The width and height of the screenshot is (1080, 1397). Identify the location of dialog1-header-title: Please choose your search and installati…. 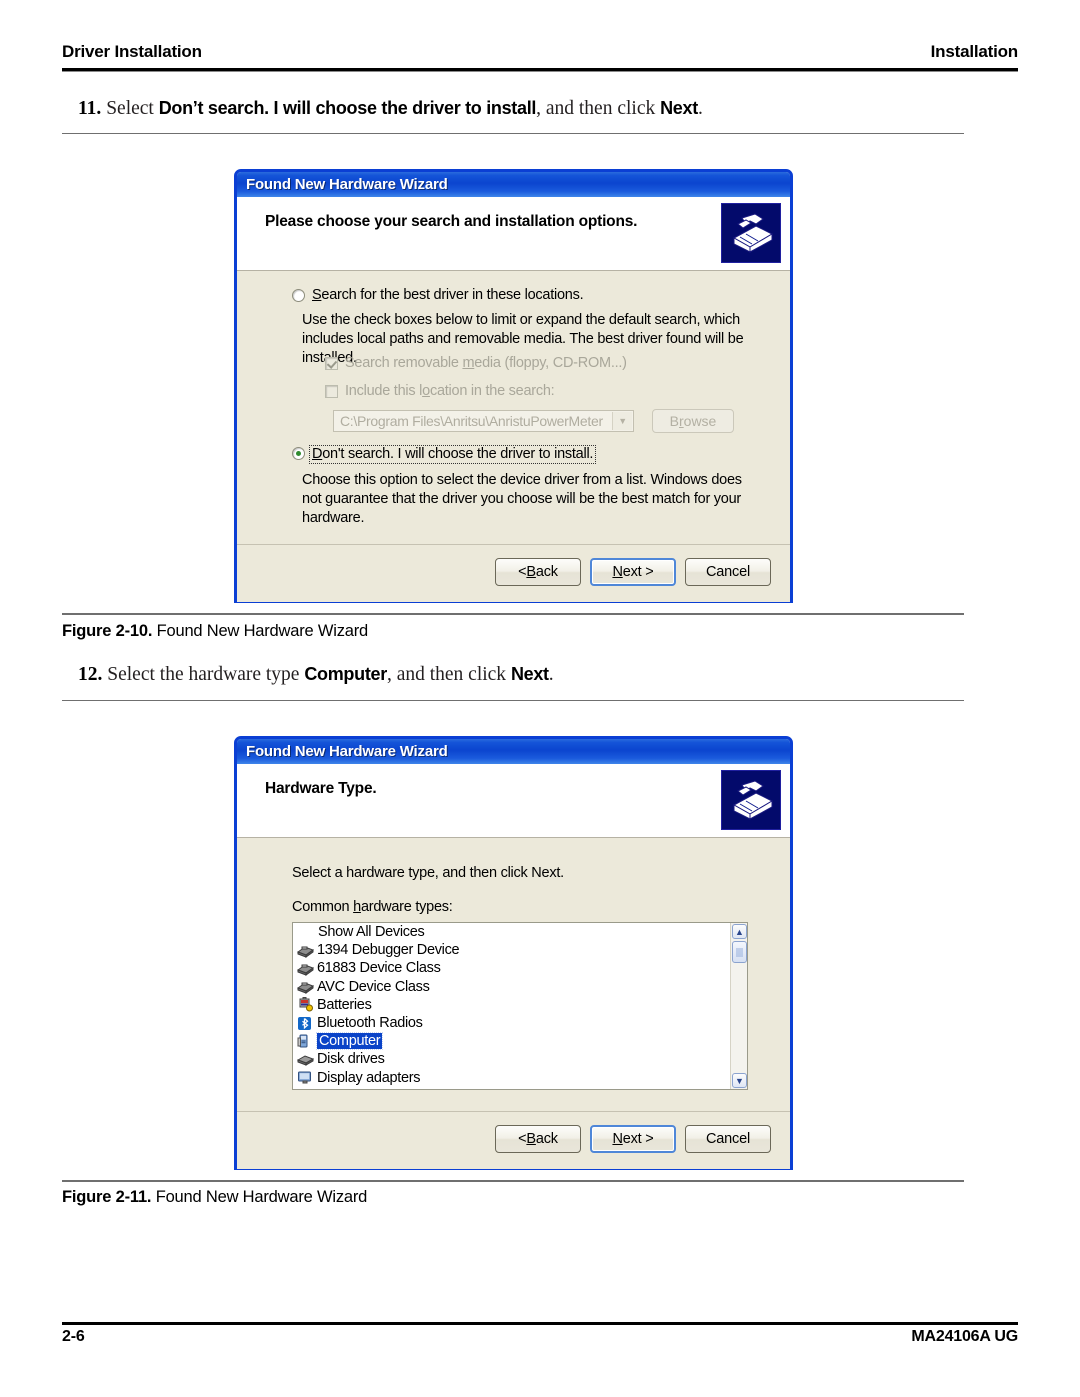
(451, 221).